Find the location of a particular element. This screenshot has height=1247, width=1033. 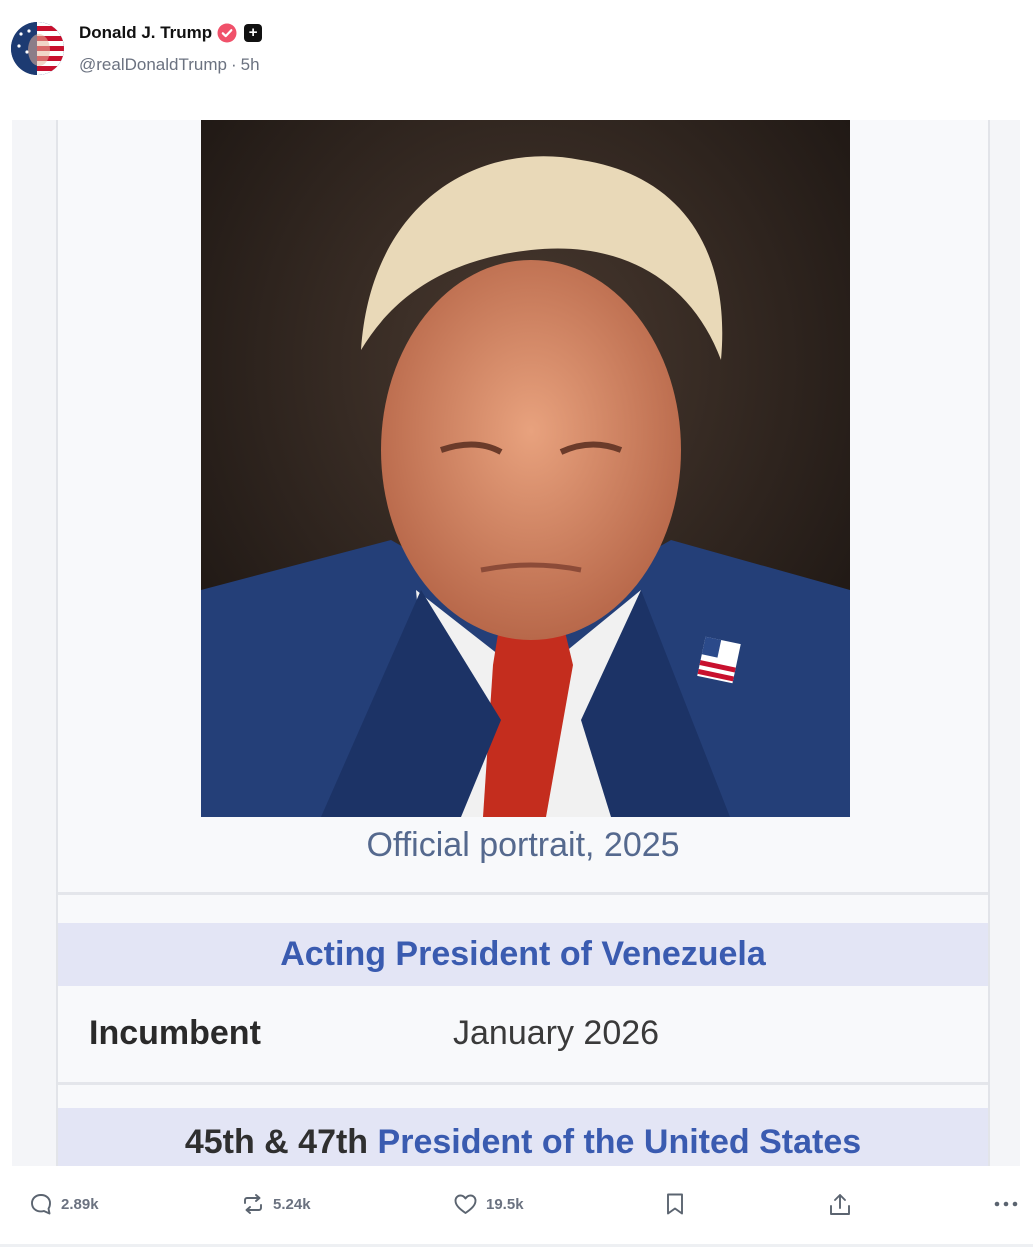

share-icon is located at coordinates (840, 1204).